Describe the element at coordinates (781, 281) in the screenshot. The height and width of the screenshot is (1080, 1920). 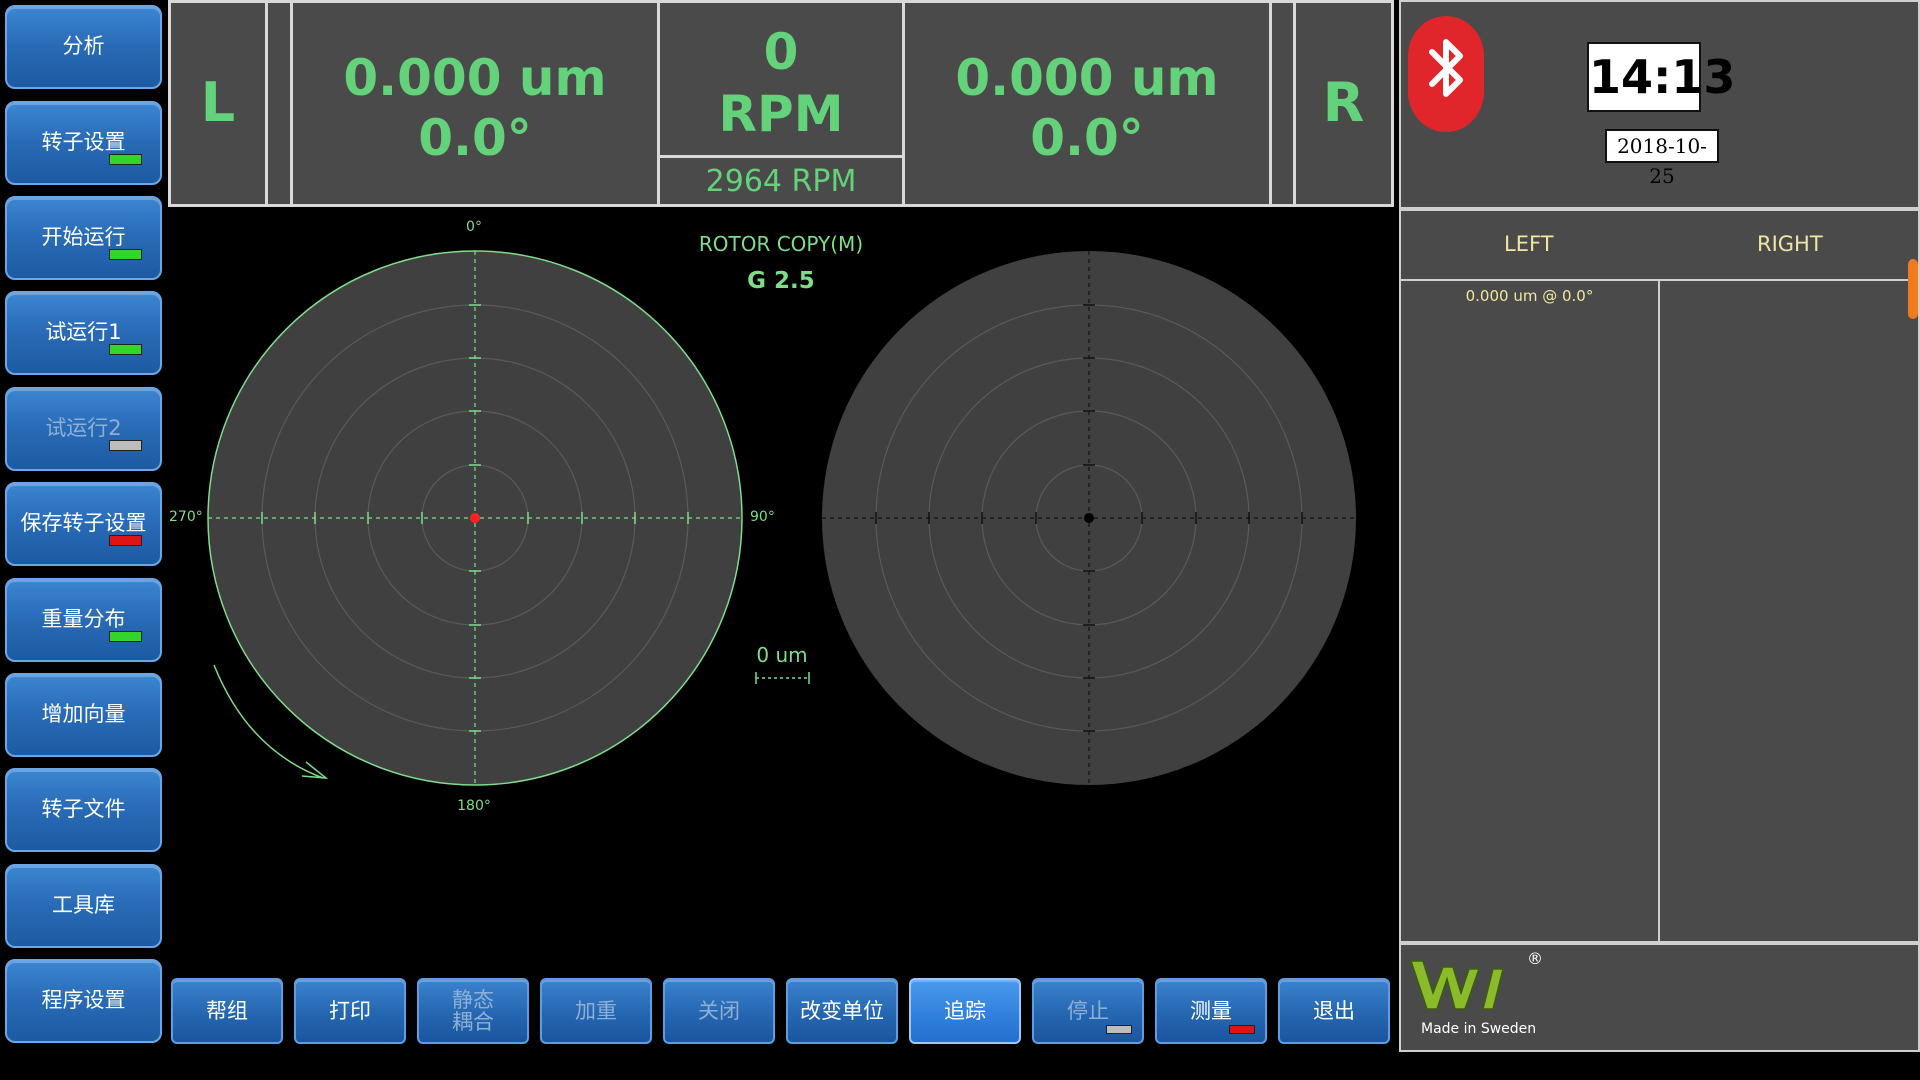
I see `balance-grade: G 2.5` at that location.